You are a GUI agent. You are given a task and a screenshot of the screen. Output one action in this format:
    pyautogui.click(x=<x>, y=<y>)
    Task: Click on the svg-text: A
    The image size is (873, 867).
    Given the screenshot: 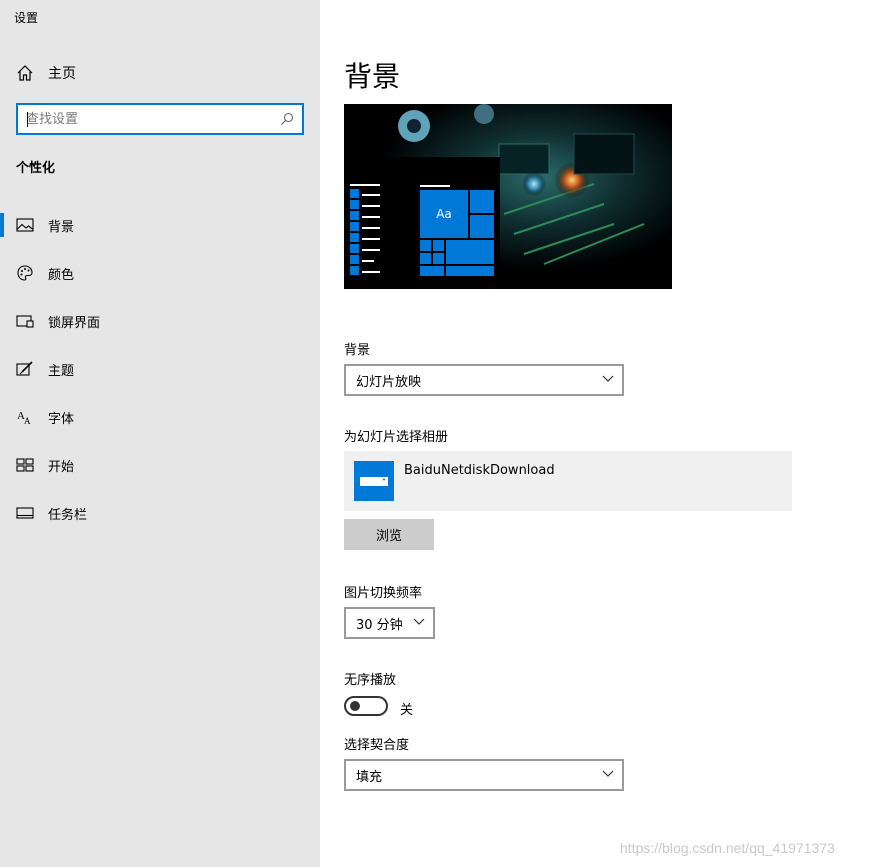 What is the action you would take?
    pyautogui.click(x=27, y=421)
    